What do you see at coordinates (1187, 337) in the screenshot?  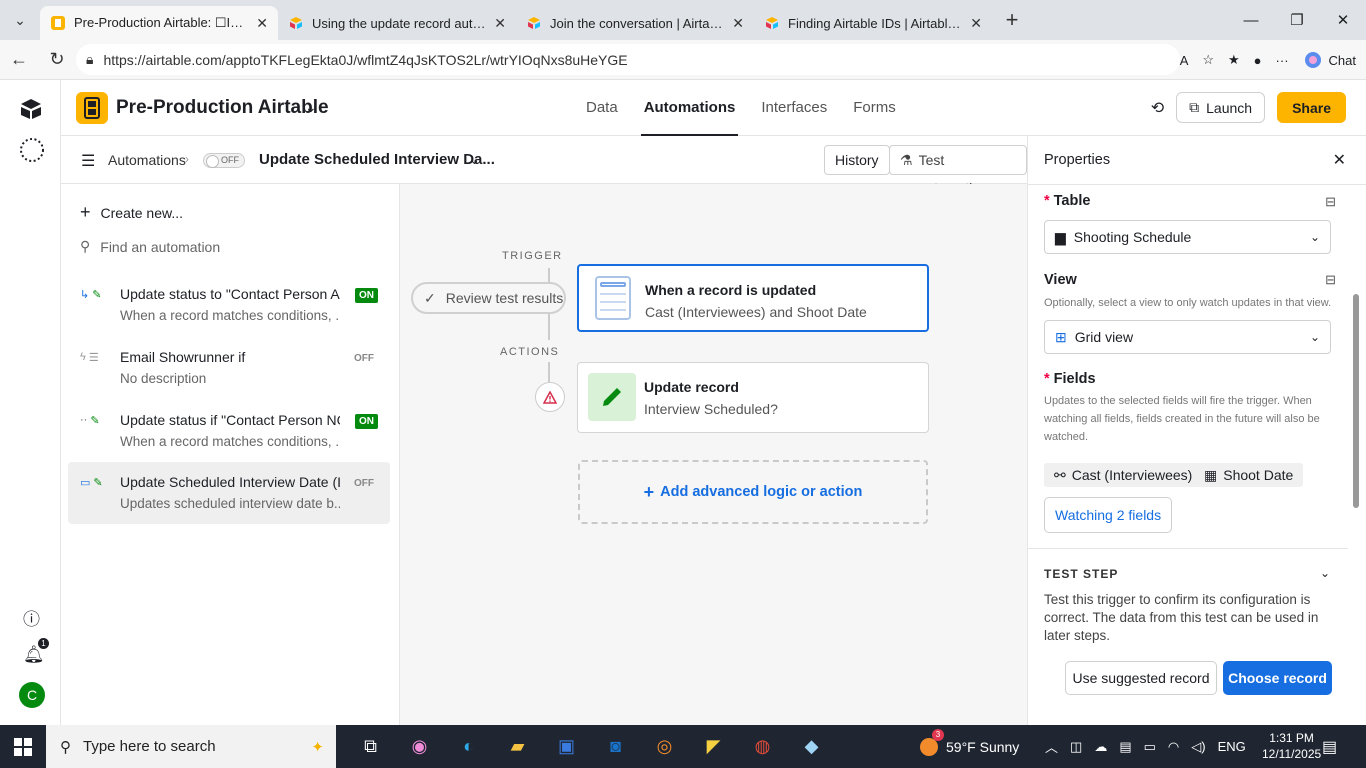 I see `view-select: ⊞ Grid view ⌄` at bounding box center [1187, 337].